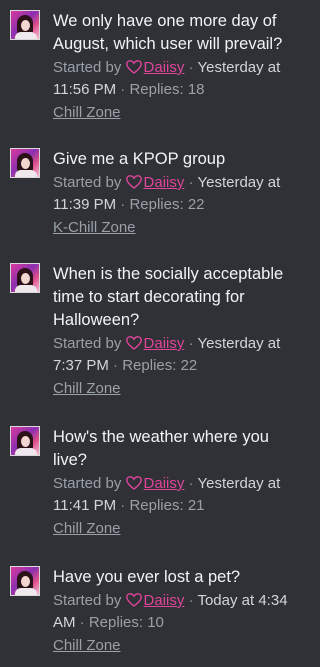 The width and height of the screenshot is (320, 667). What do you see at coordinates (196, 505) in the screenshot?
I see `replies-count: 21` at bounding box center [196, 505].